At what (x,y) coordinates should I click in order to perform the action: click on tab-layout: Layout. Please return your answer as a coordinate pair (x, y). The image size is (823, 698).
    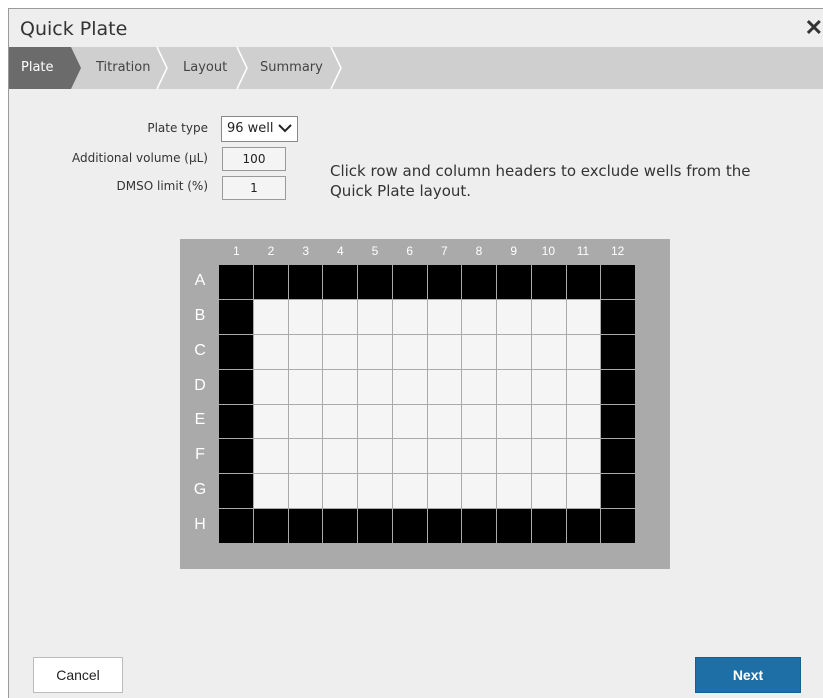
    Looking at the image, I should click on (205, 68).